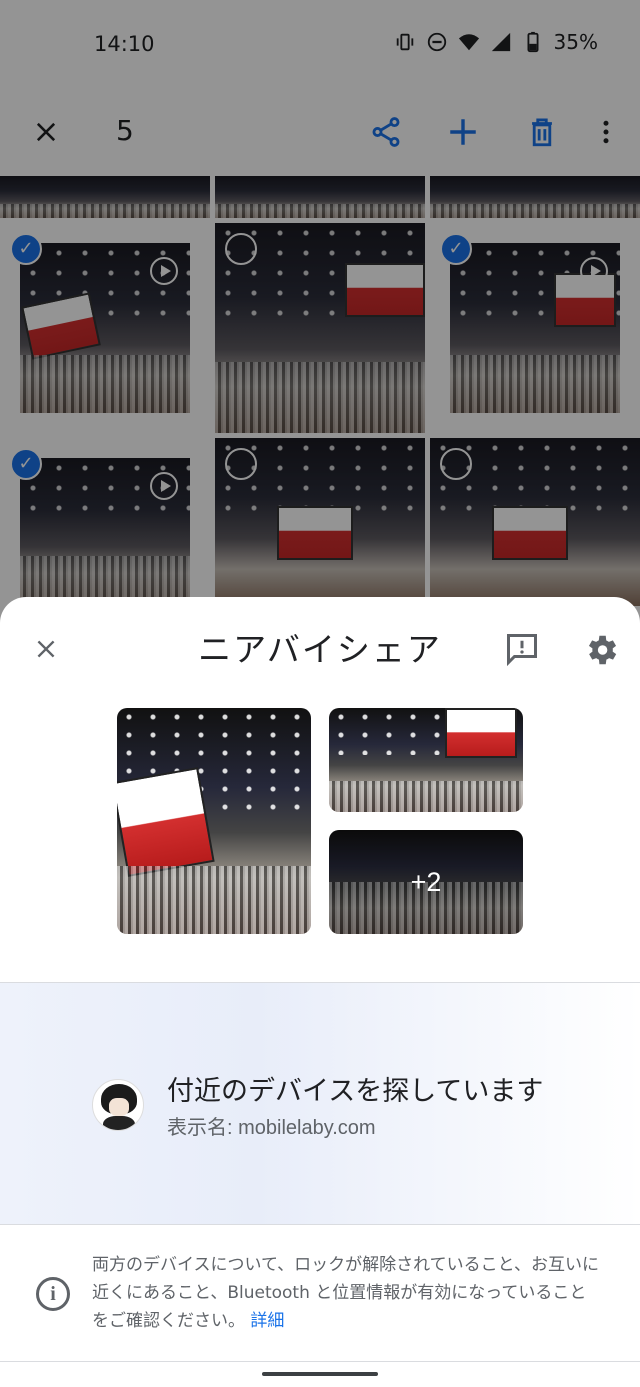 Image resolution: width=640 pixels, height=1387 pixels. I want to click on sheet-title: ニアバイシェア, so click(320, 649).